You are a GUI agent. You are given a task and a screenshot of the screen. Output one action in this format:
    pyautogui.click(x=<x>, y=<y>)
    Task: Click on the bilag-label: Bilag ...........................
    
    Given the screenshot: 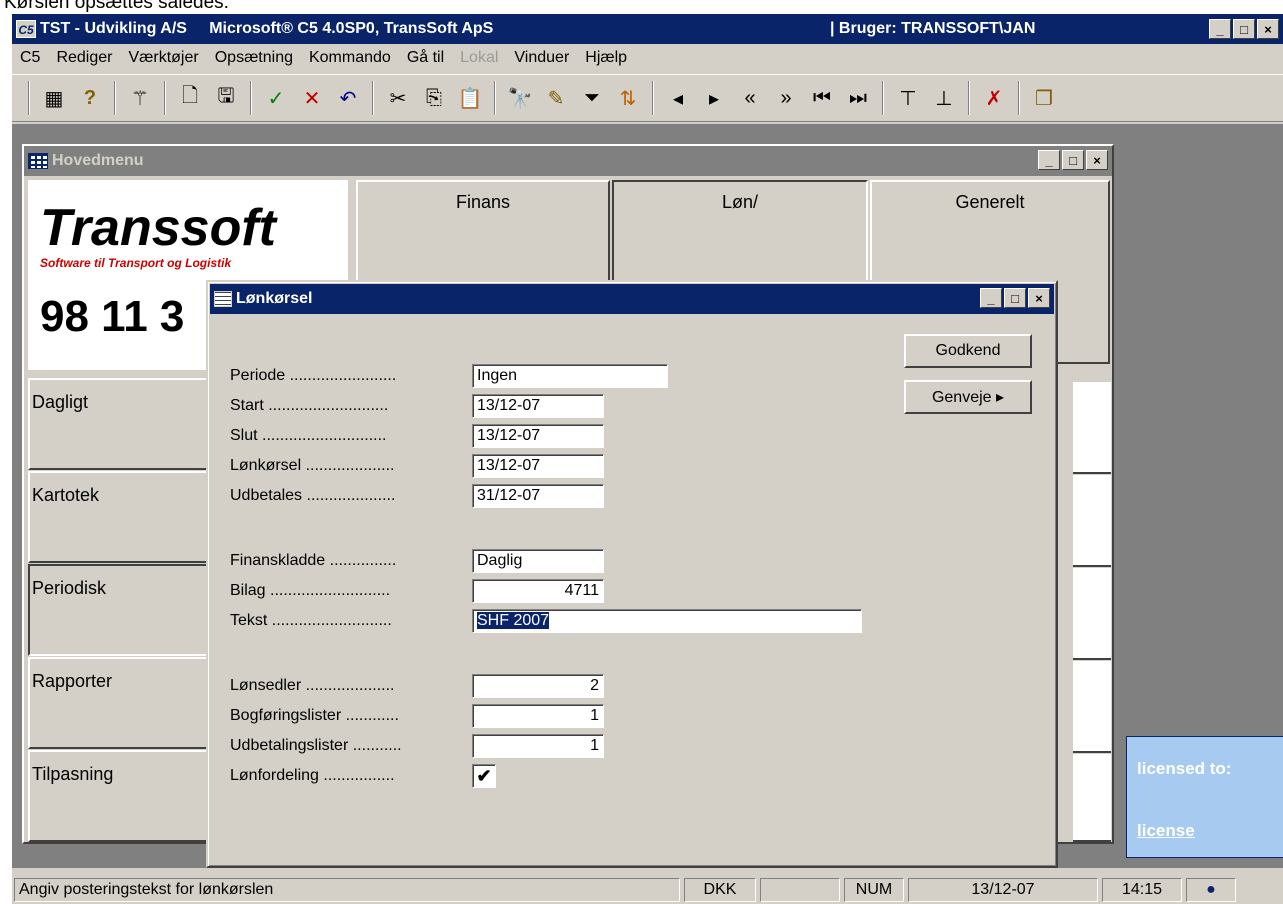 What is the action you would take?
    pyautogui.click(x=310, y=590)
    